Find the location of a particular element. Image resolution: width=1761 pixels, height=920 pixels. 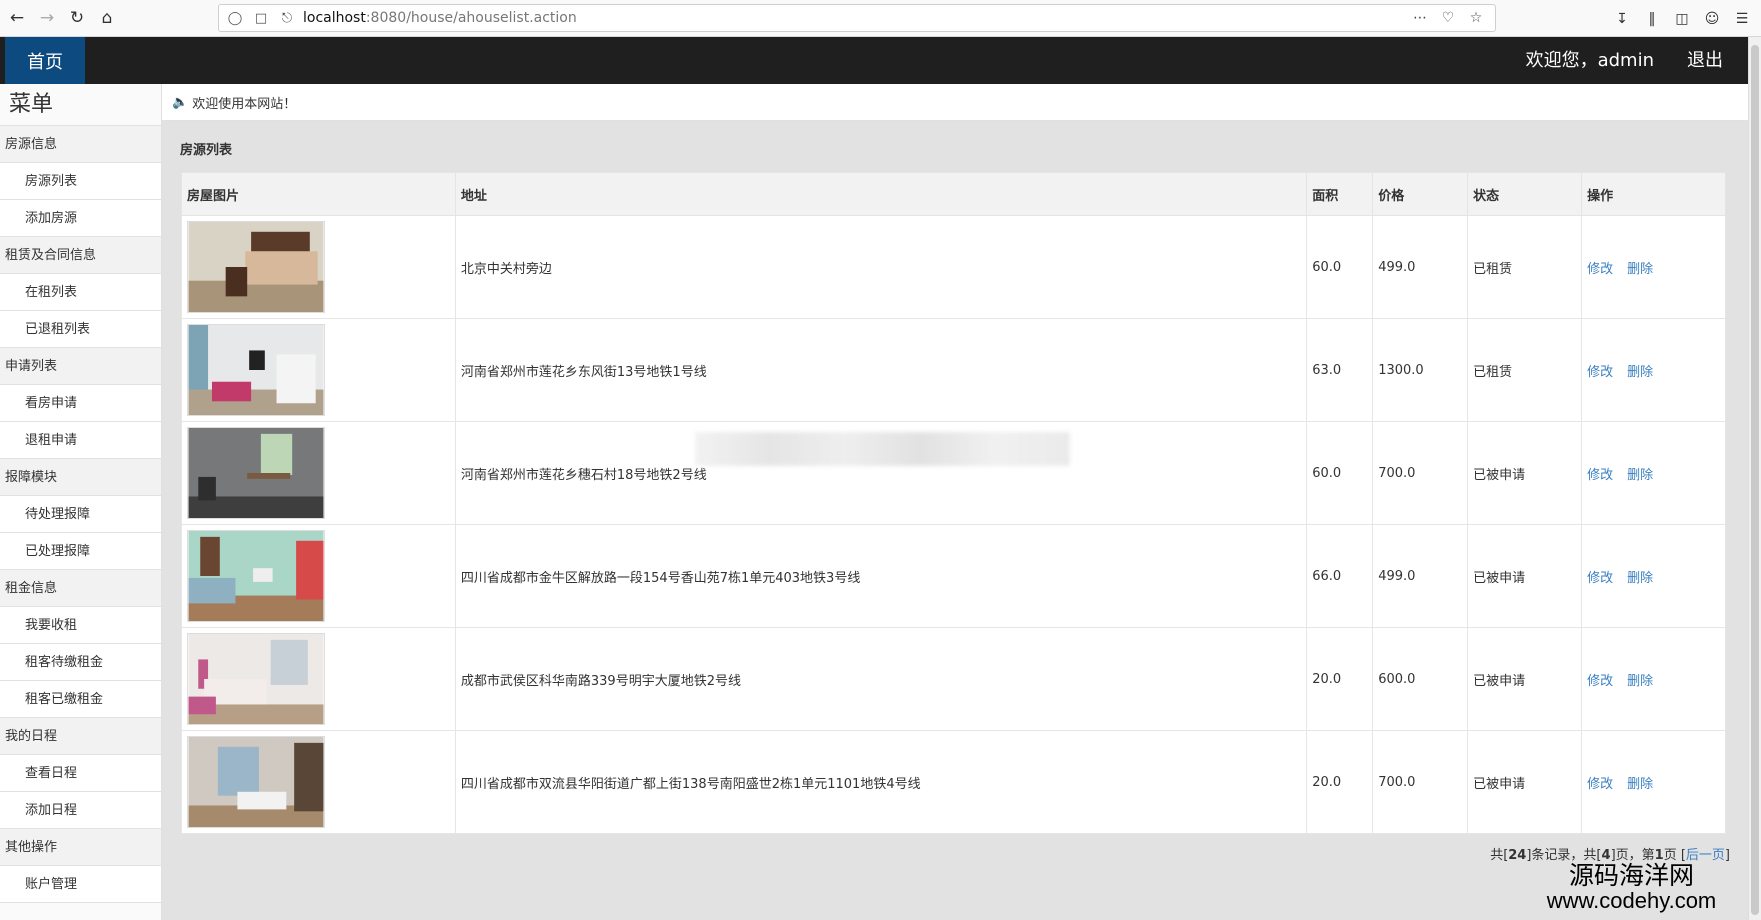

cell-area: 60.0 is located at coordinates (1340, 473).